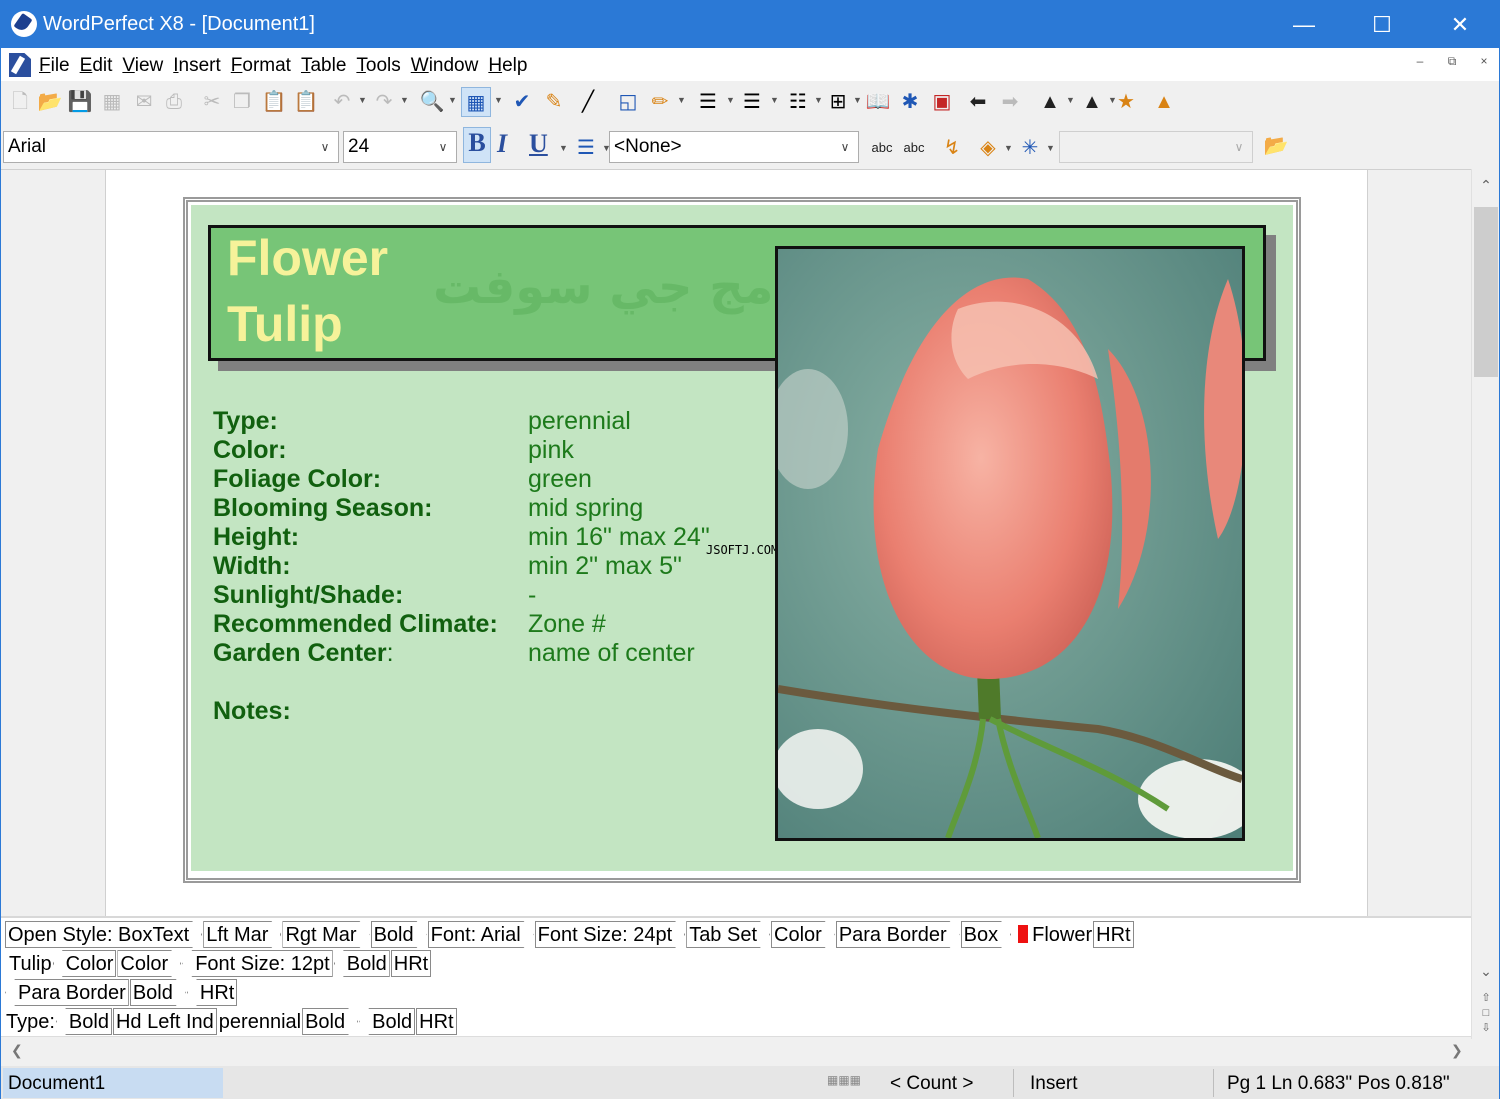 The image size is (1500, 1099). What do you see at coordinates (112, 102) in the screenshot?
I see `publish-pdf-icon: ▦` at bounding box center [112, 102].